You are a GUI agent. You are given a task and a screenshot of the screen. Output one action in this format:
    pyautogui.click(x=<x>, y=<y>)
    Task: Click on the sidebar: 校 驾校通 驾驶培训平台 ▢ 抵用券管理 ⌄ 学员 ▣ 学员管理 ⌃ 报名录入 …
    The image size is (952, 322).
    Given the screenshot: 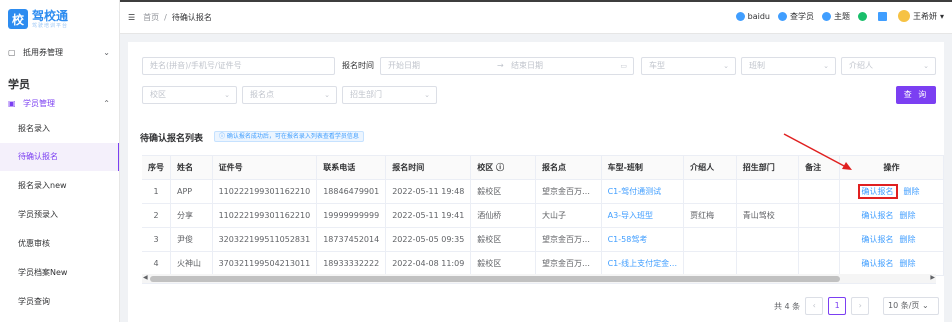 What is the action you would take?
    pyautogui.click(x=60, y=161)
    